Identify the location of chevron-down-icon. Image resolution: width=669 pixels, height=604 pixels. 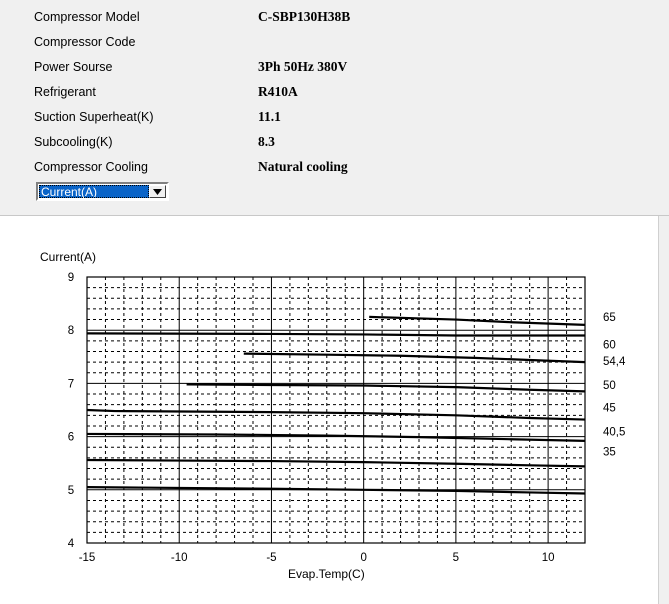
(157, 191).